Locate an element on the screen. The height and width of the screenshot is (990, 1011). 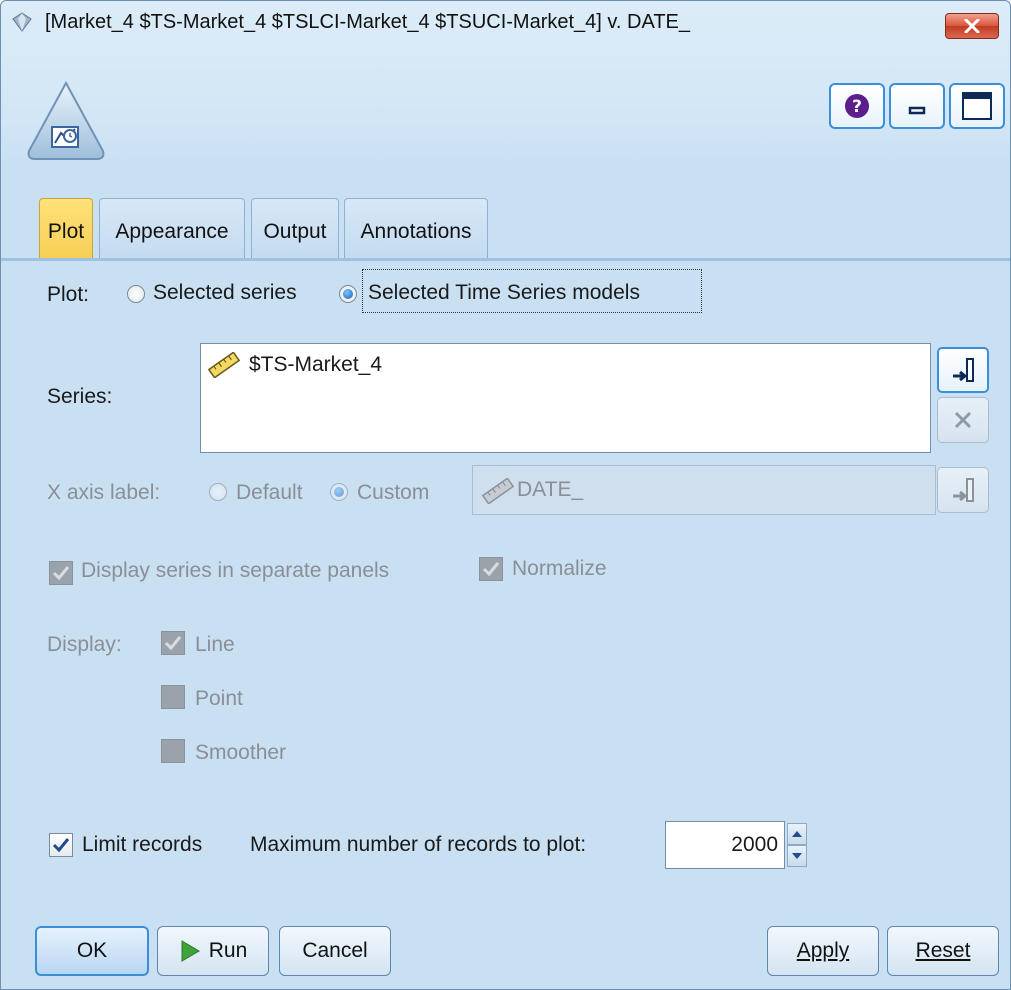
spin-up-button is located at coordinates (797, 834).